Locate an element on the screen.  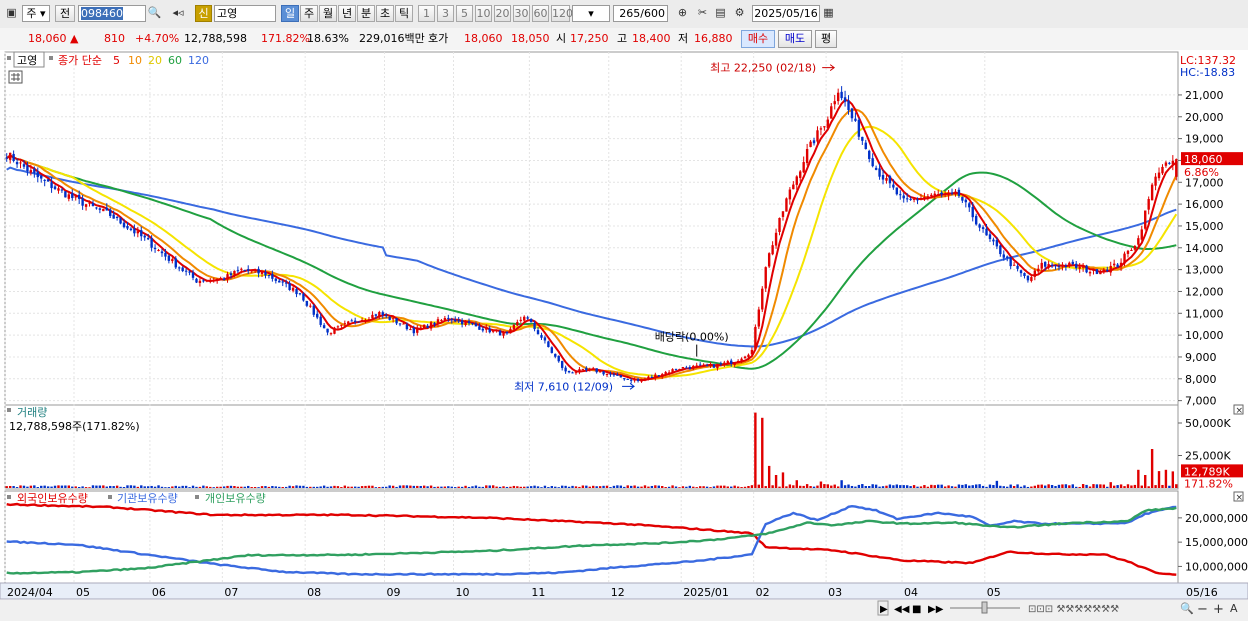
name-field: 고영 is located at coordinates (245, 13).